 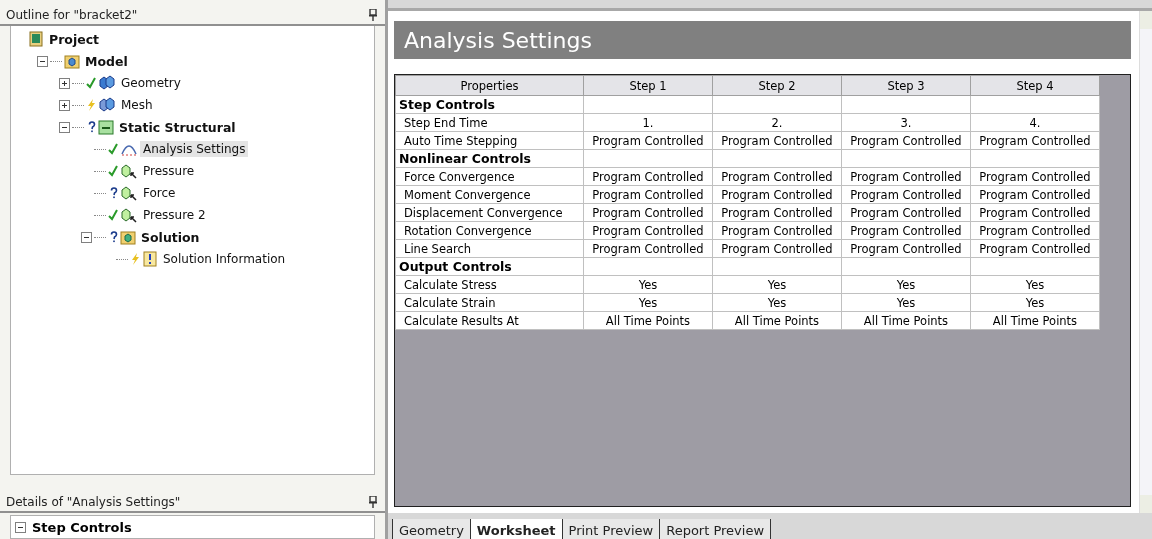 What do you see at coordinates (177, 127) in the screenshot?
I see `tree-item: Static Structural` at bounding box center [177, 127].